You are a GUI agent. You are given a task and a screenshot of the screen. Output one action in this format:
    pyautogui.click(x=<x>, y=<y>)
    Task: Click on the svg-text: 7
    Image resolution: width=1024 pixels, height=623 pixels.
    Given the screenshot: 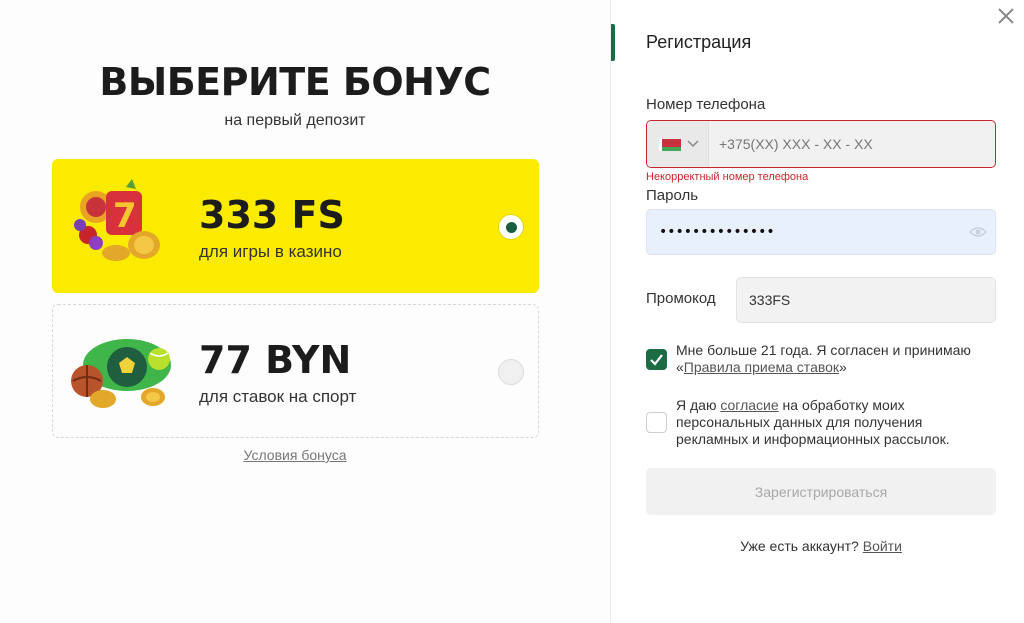 What is the action you would take?
    pyautogui.click(x=125, y=216)
    